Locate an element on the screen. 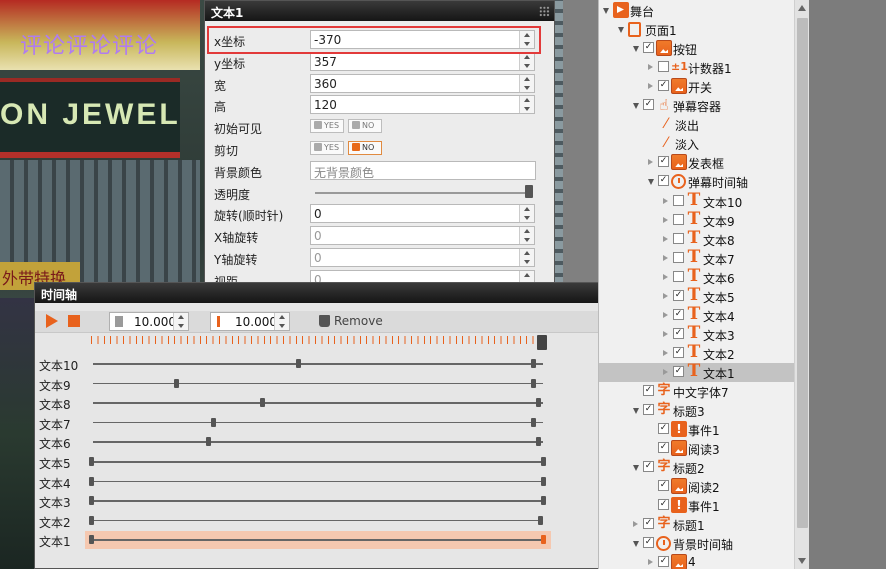  timeline-track: 文本6 is located at coordinates (331, 442).